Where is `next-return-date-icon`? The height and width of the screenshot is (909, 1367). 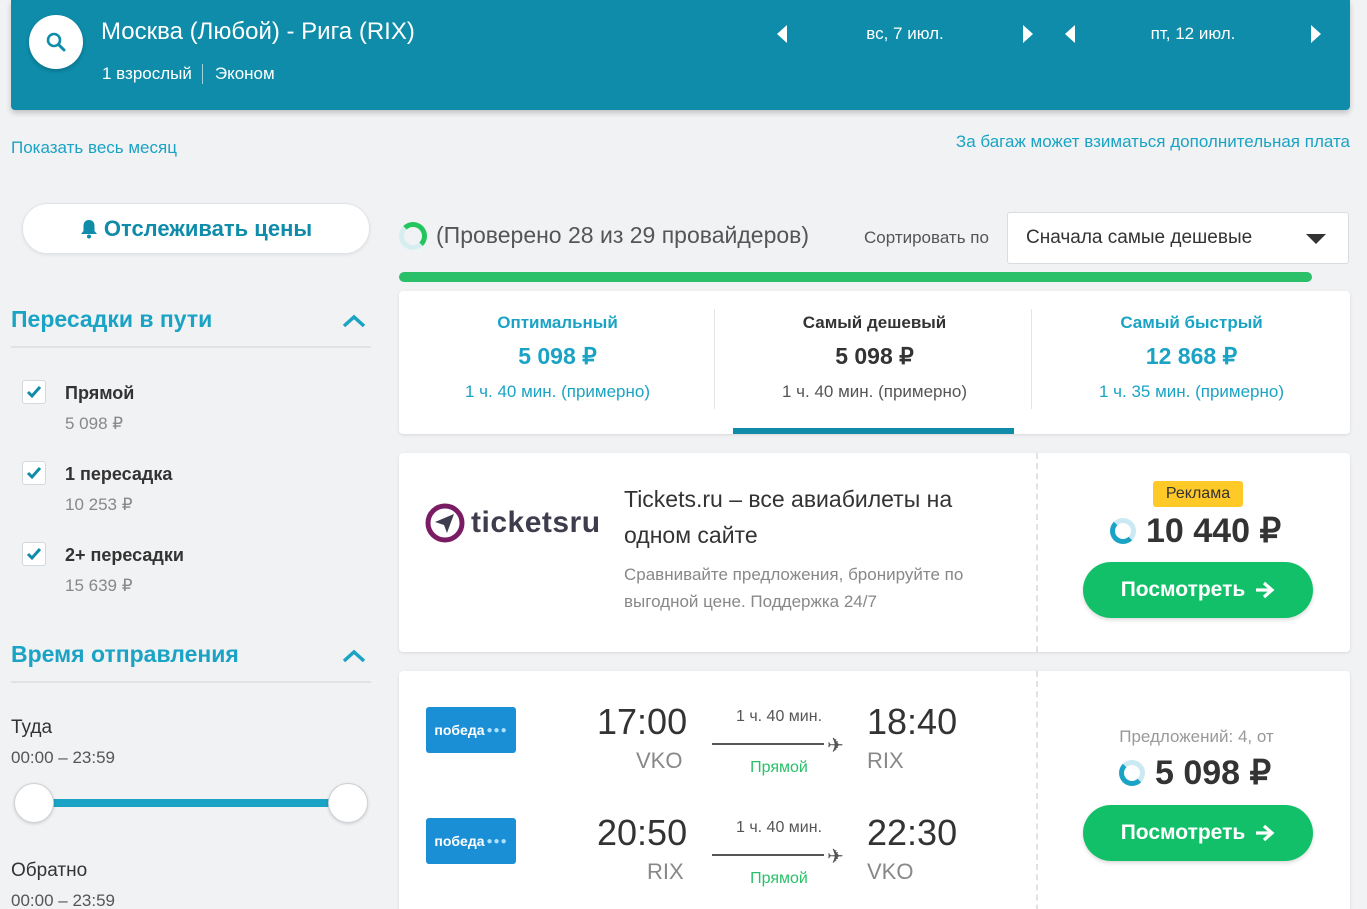 next-return-date-icon is located at coordinates (1316, 34).